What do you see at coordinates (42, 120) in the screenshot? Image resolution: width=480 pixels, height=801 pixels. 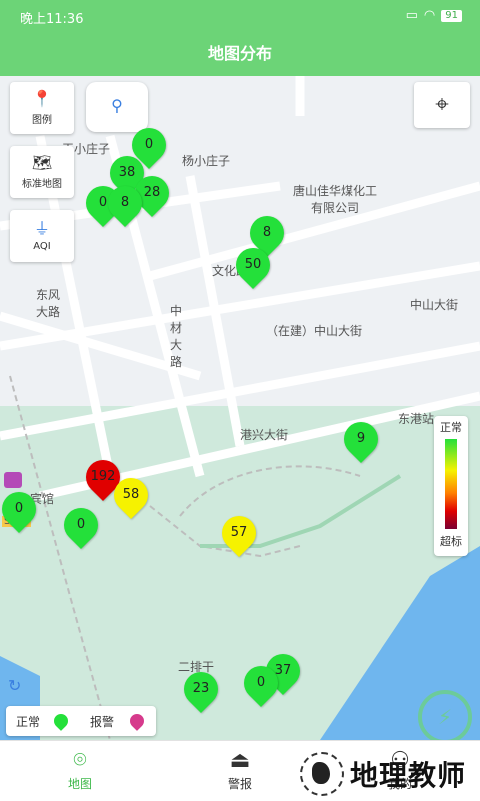 I see `legend-button-label: 图例` at bounding box center [42, 120].